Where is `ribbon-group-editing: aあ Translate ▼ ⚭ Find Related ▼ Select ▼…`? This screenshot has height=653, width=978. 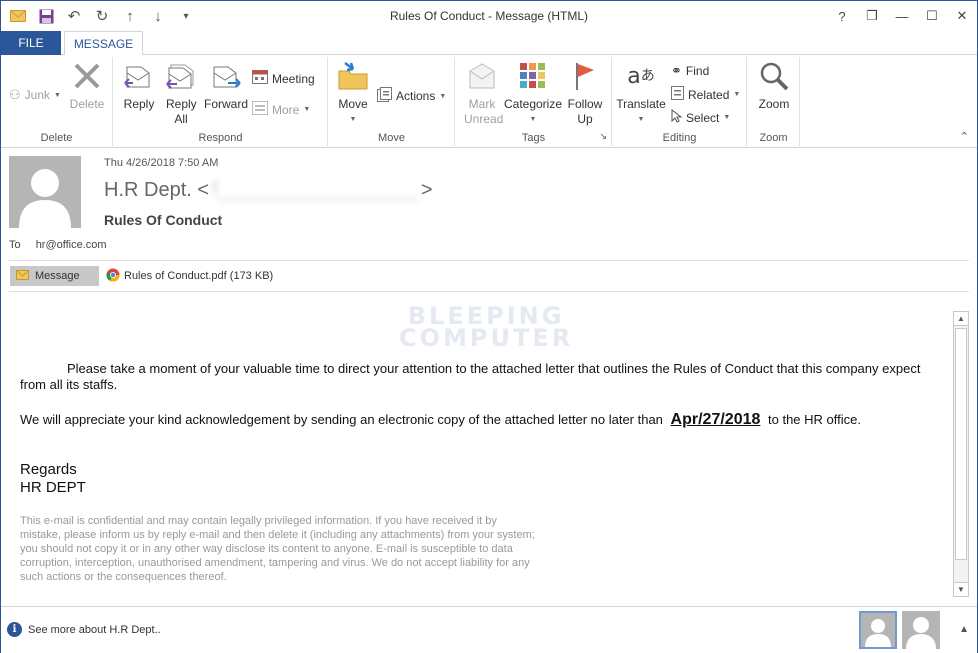
ribbon-group-editing: aあ Translate ▼ ⚭ Find Related ▼ Select ▼… is located at coordinates (680, 101).